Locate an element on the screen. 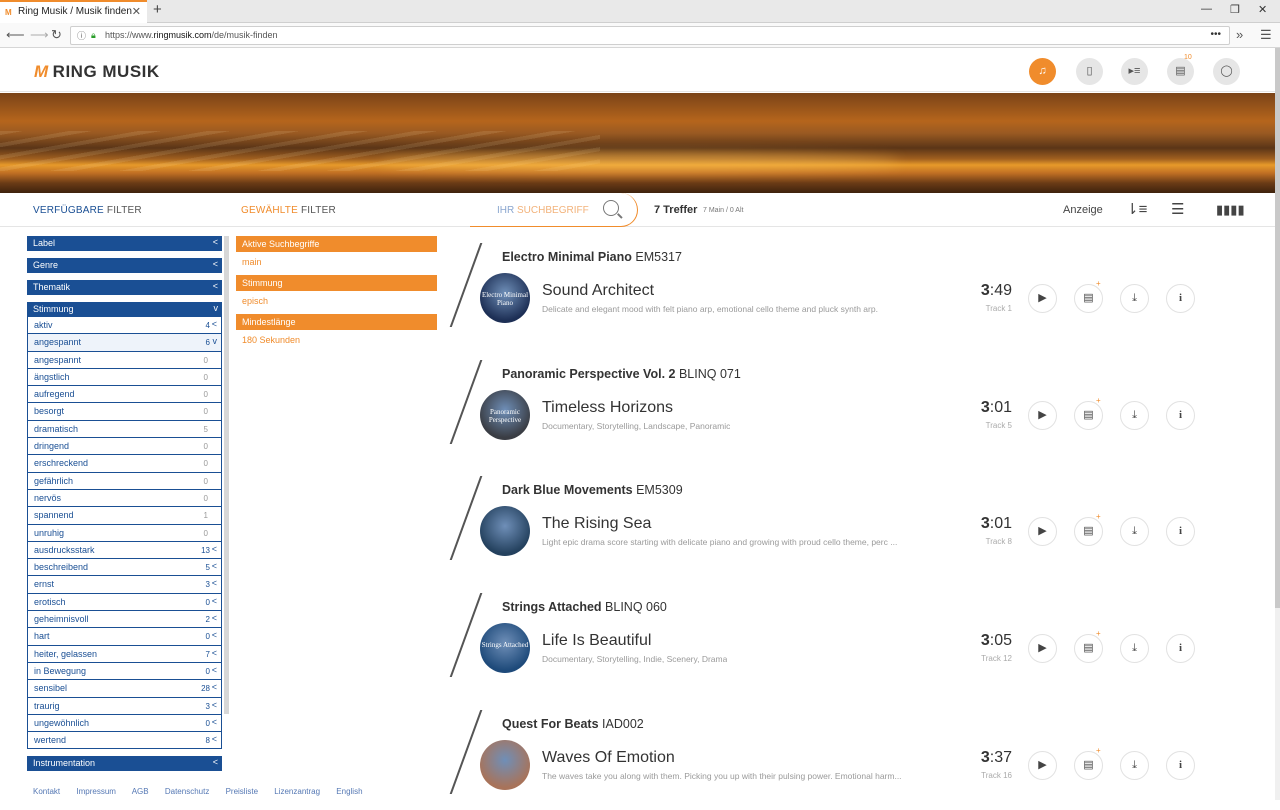 This screenshot has height=810, width=1280. filter-category-genre: Genre < is located at coordinates (124, 265).